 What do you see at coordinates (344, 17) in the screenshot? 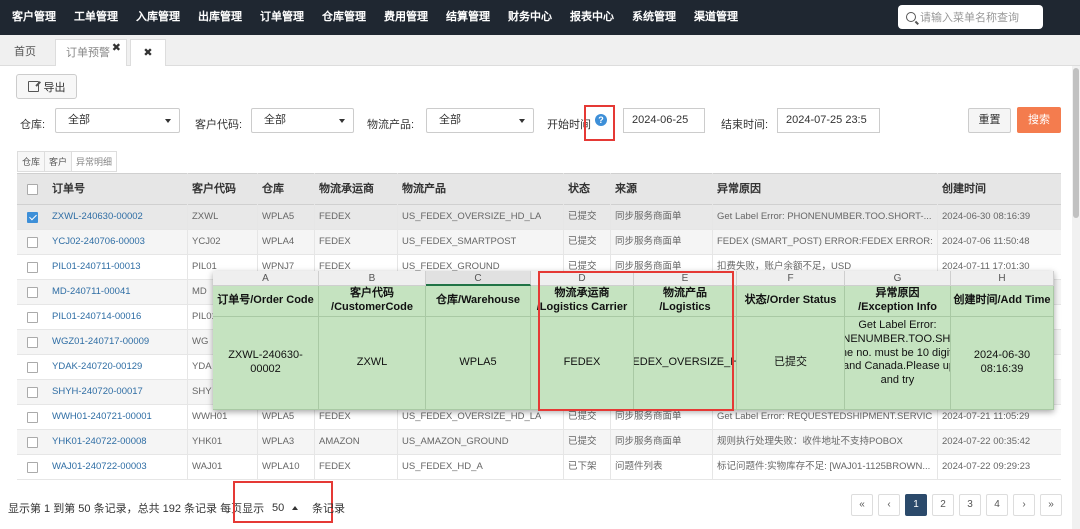
I see `menu-warehouse-management: 仓库管理` at bounding box center [344, 17].